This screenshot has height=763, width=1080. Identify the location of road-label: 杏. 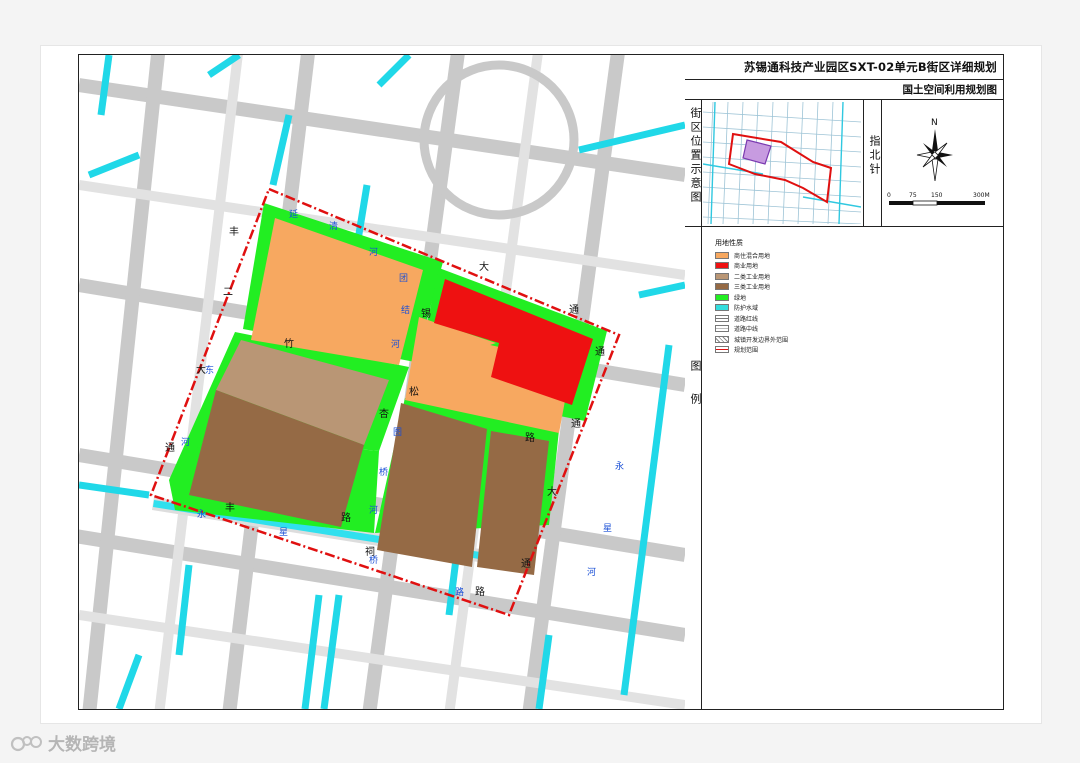
(384, 413).